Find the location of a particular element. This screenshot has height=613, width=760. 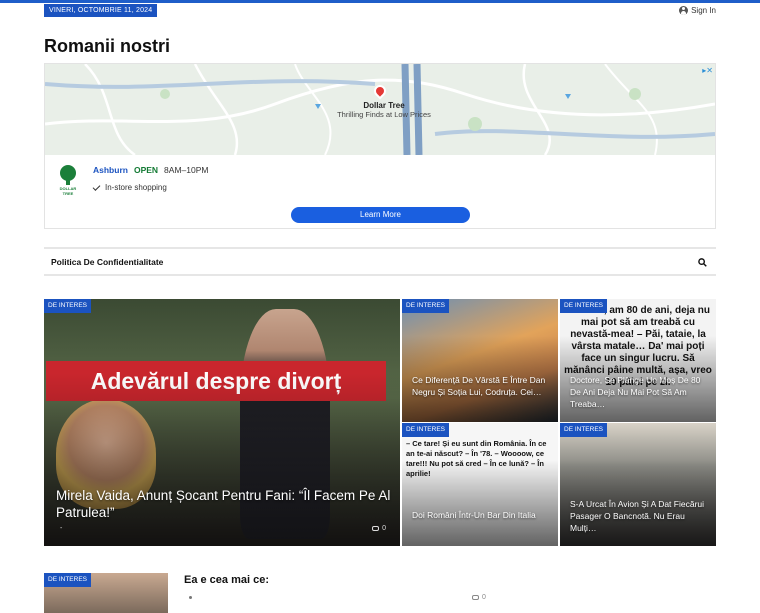

comment-count: 0 is located at coordinates (379, 528).